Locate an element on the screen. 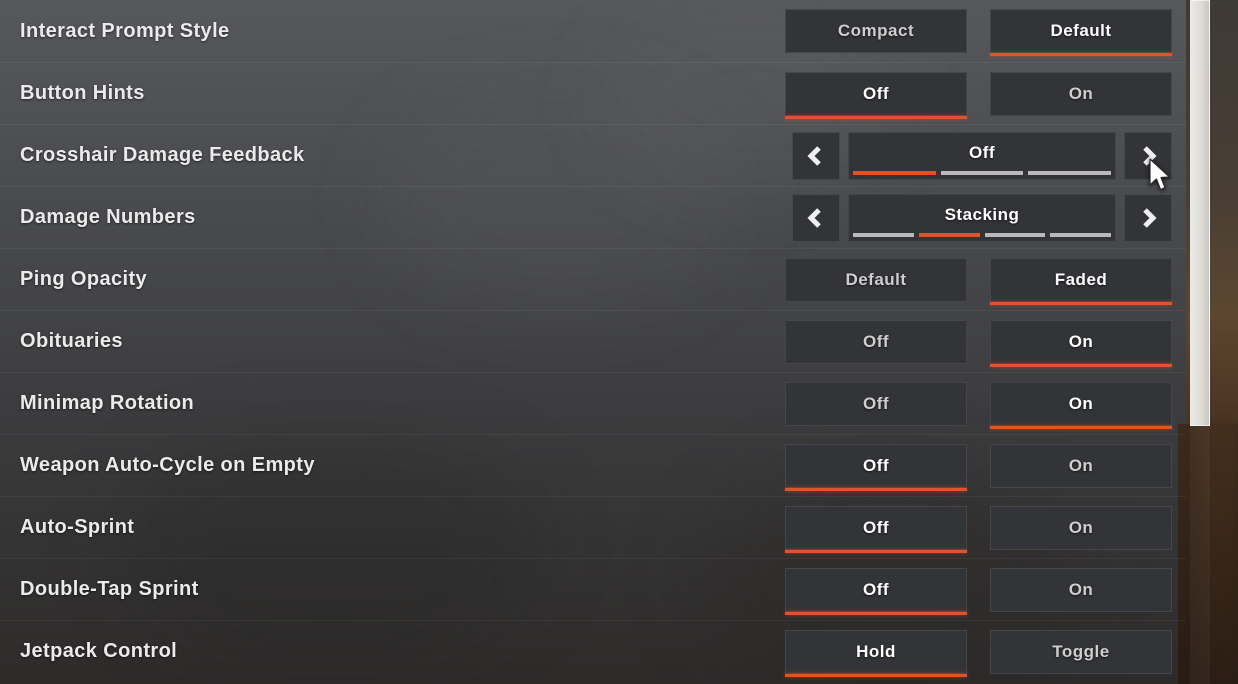 The width and height of the screenshot is (1238, 684). settings-row: Weapon Auto-Cycle on Empty Off On is located at coordinates (593, 465).